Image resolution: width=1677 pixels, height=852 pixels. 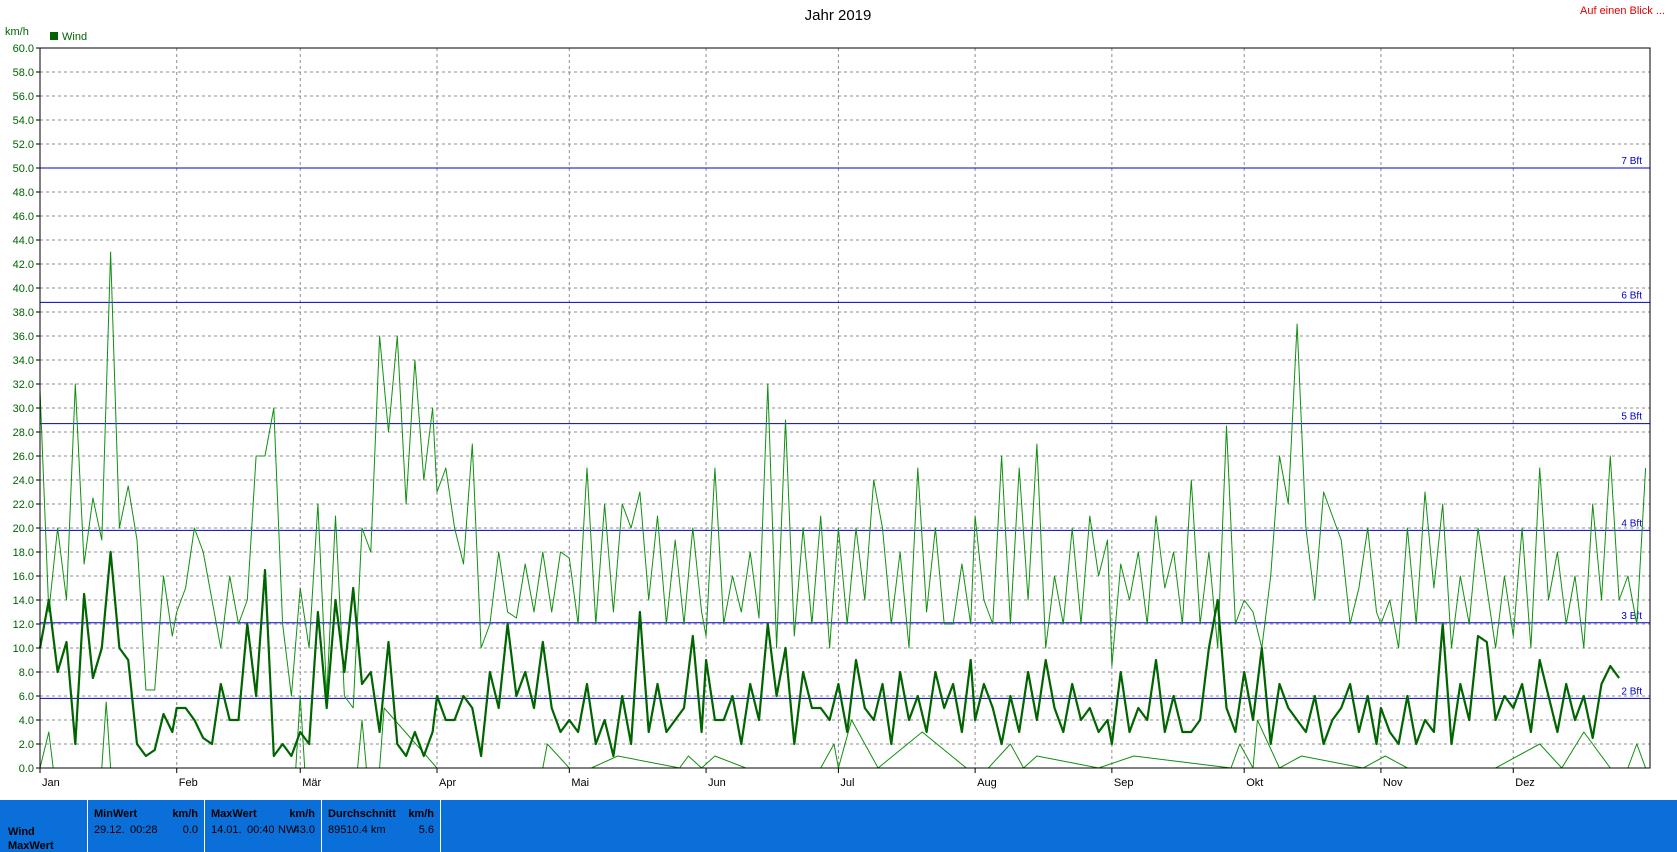 I want to click on x-tick-label: Mai, so click(x=580, y=783).